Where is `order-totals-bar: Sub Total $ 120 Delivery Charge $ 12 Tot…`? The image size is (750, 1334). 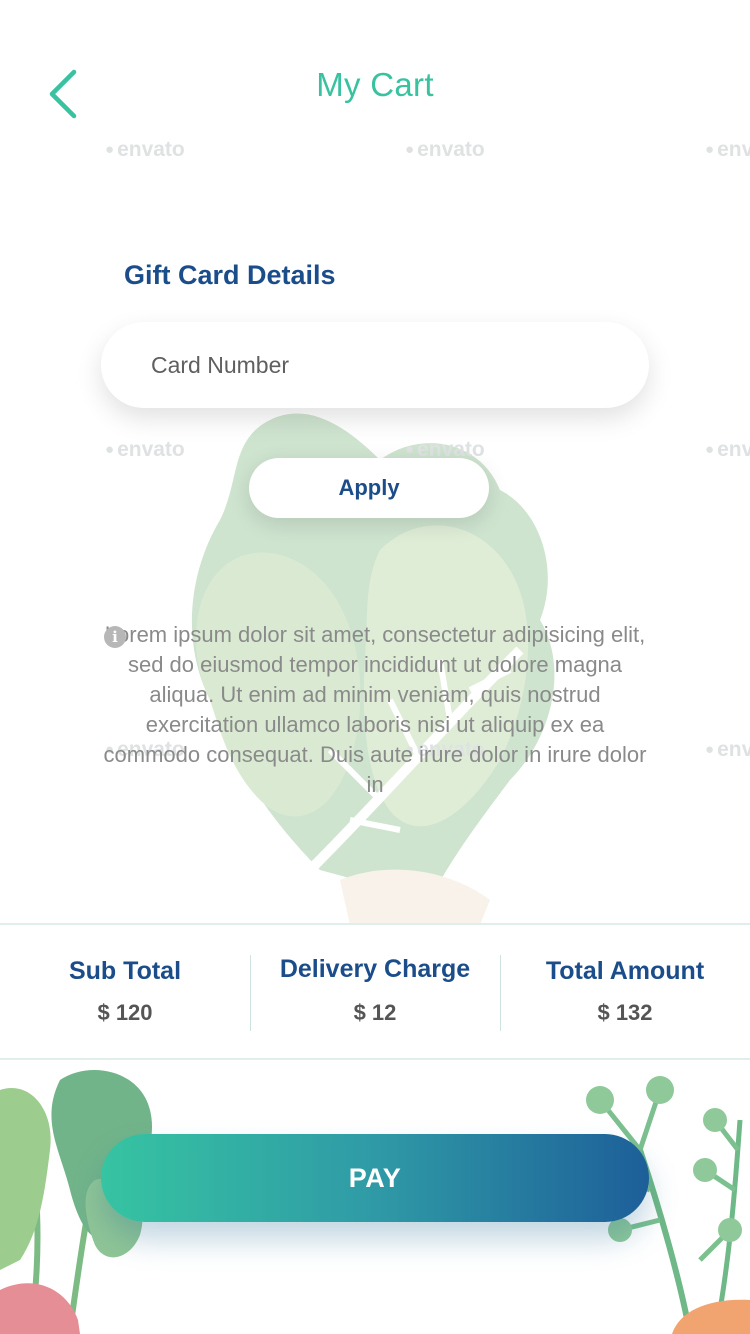
order-totals-bar: Sub Total $ 120 Delivery Charge $ 12 Tot… is located at coordinates (375, 991).